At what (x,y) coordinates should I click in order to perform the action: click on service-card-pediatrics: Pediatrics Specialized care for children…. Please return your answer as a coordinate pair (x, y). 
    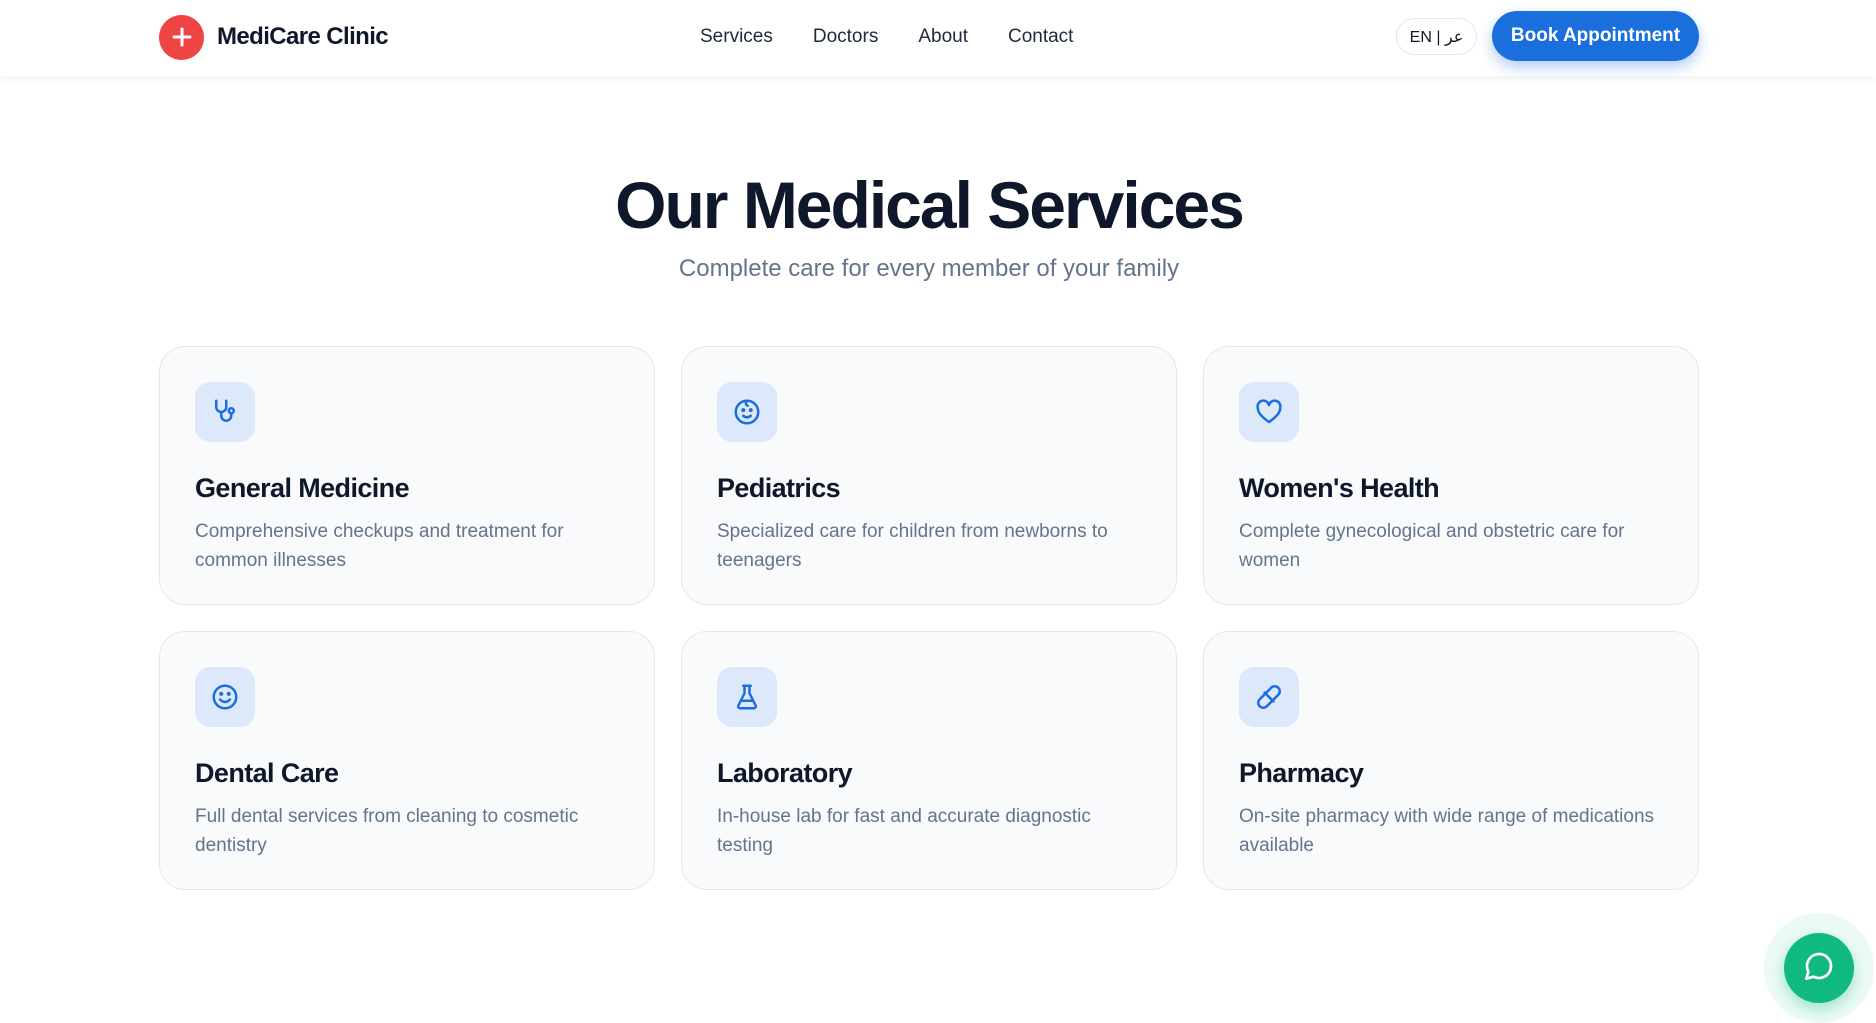
    Looking at the image, I should click on (929, 475).